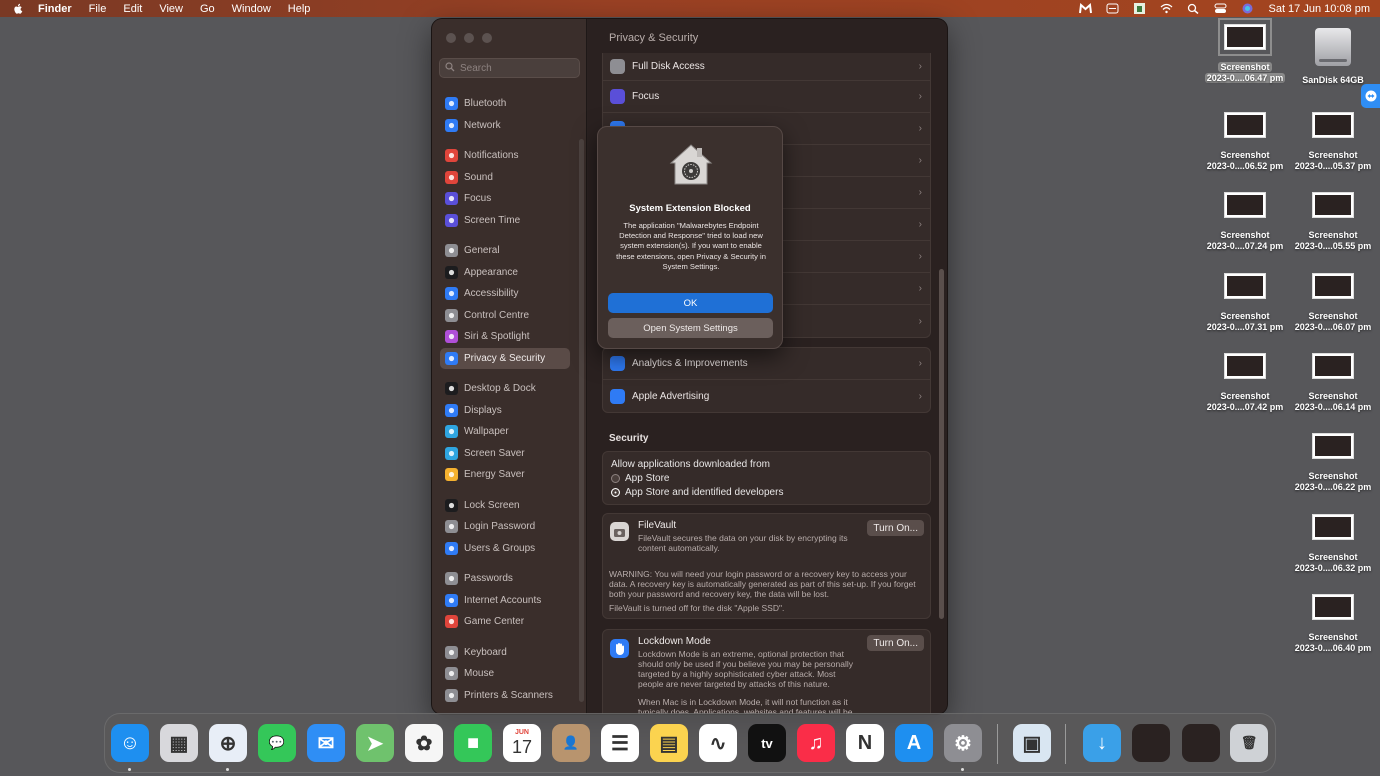 The height and width of the screenshot is (776, 1380). I want to click on menu-file: File, so click(98, 9).